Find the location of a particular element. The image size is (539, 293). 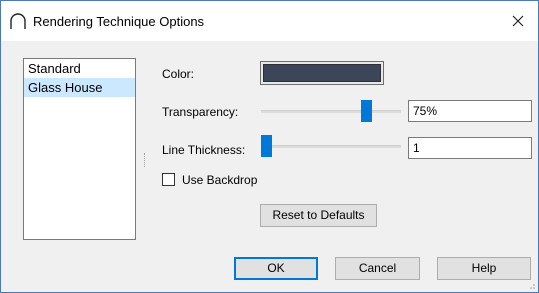

use-backdrop-checkbox is located at coordinates (168, 179).